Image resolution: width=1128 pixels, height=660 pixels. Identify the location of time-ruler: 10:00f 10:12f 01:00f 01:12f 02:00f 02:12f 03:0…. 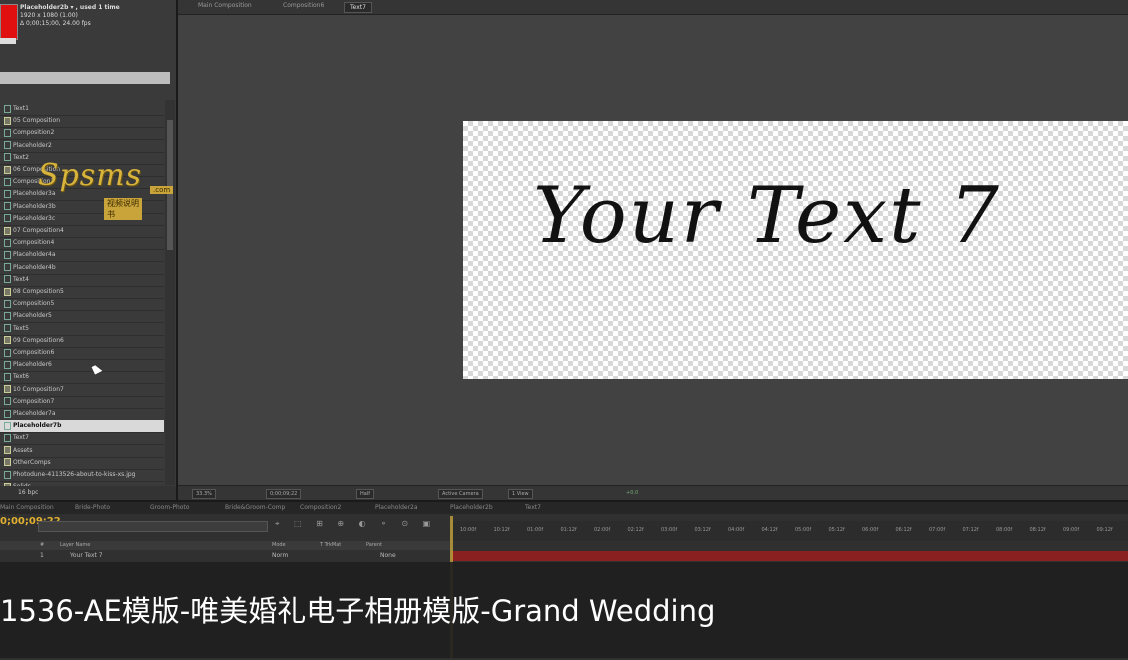
(790, 531).